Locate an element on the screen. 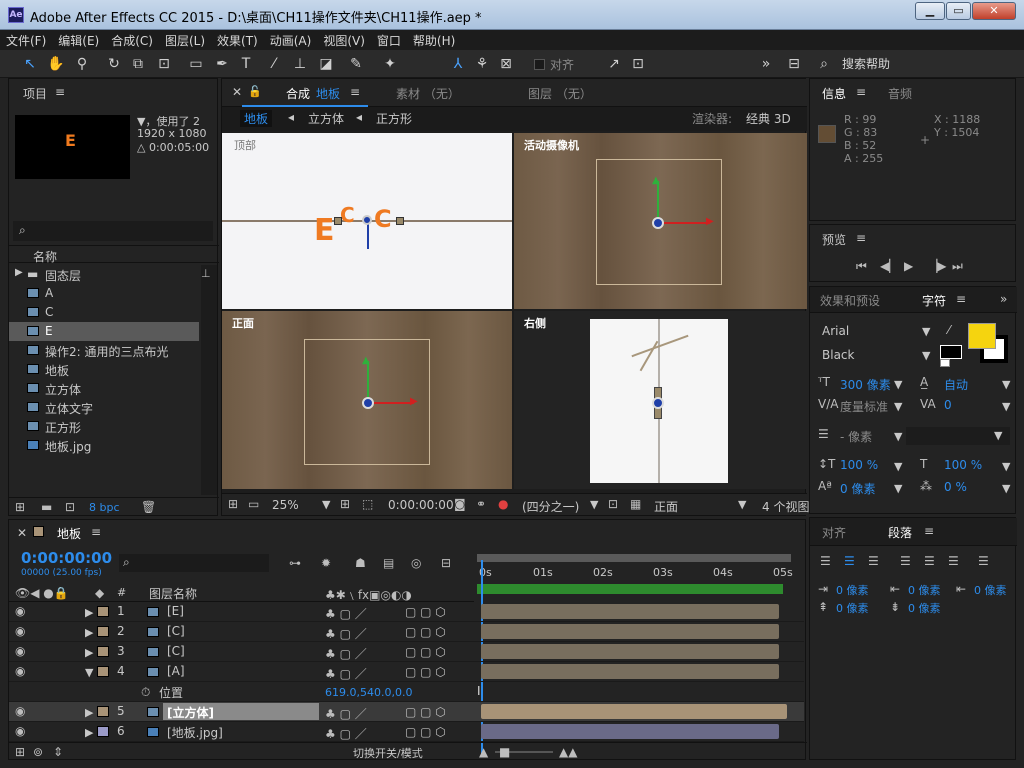 The width and height of the screenshot is (1024, 768). y-axis-handle is located at coordinates (368, 381).